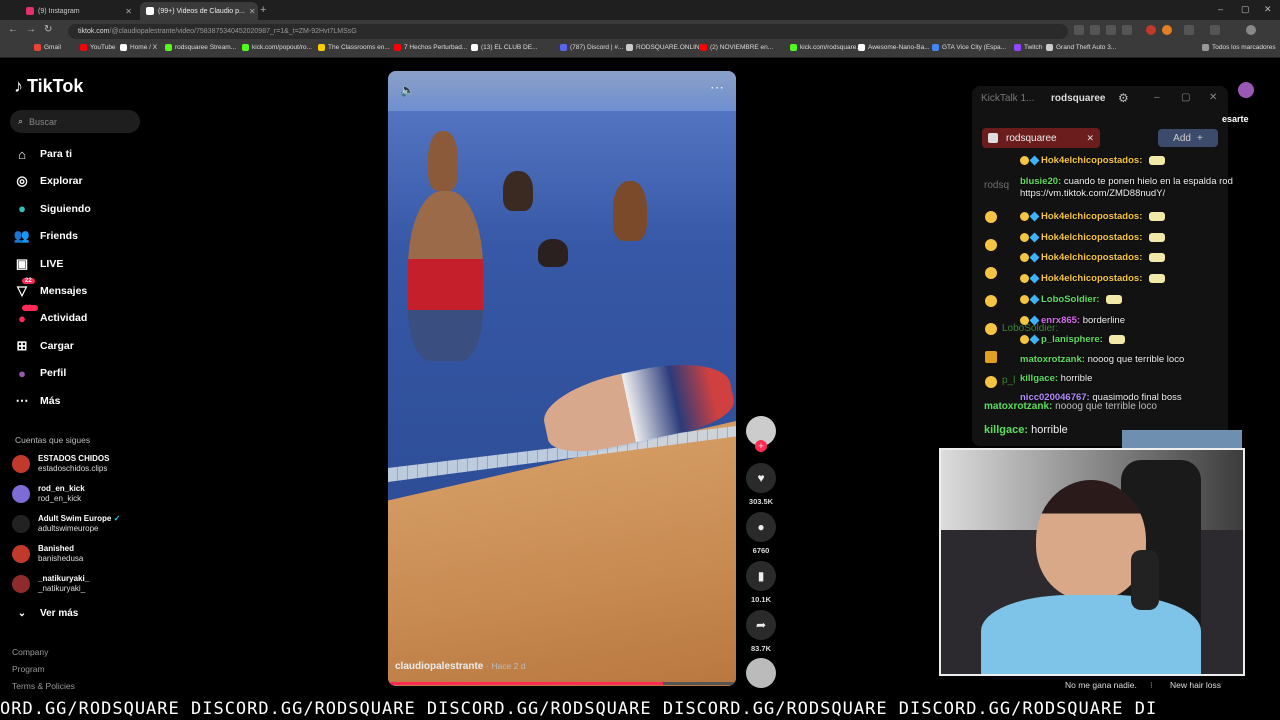  Describe the element at coordinates (13, 29) in the screenshot. I see `back-icon: ←` at that location.